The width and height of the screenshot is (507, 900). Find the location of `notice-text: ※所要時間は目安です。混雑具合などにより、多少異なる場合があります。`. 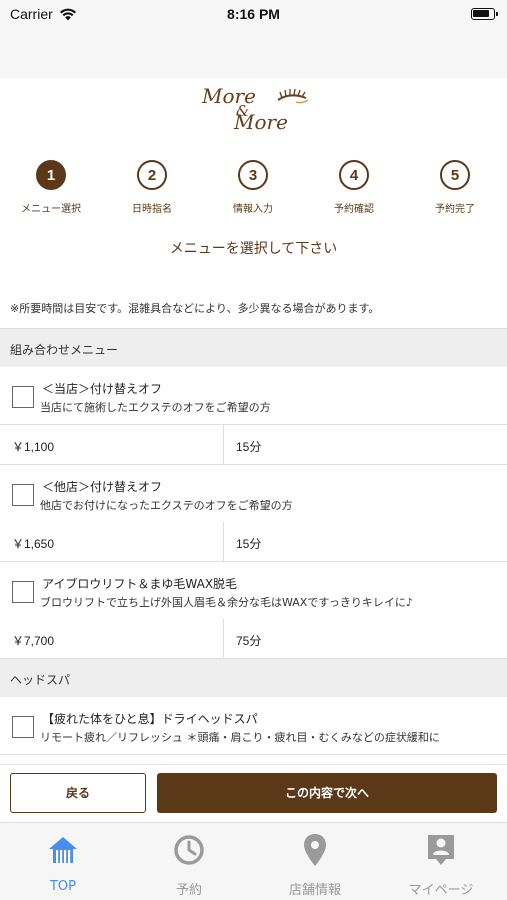

notice-text: ※所要時間は目安です。混雑具合などにより、多少異なる場合があります。 is located at coordinates (195, 308).